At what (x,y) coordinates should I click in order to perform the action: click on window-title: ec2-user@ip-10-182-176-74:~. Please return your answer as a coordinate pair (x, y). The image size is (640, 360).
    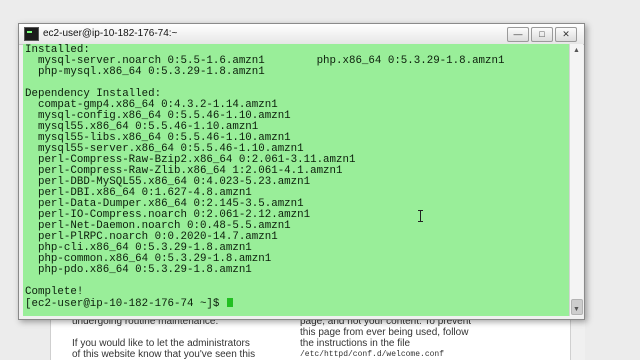
    Looking at the image, I should click on (110, 33).